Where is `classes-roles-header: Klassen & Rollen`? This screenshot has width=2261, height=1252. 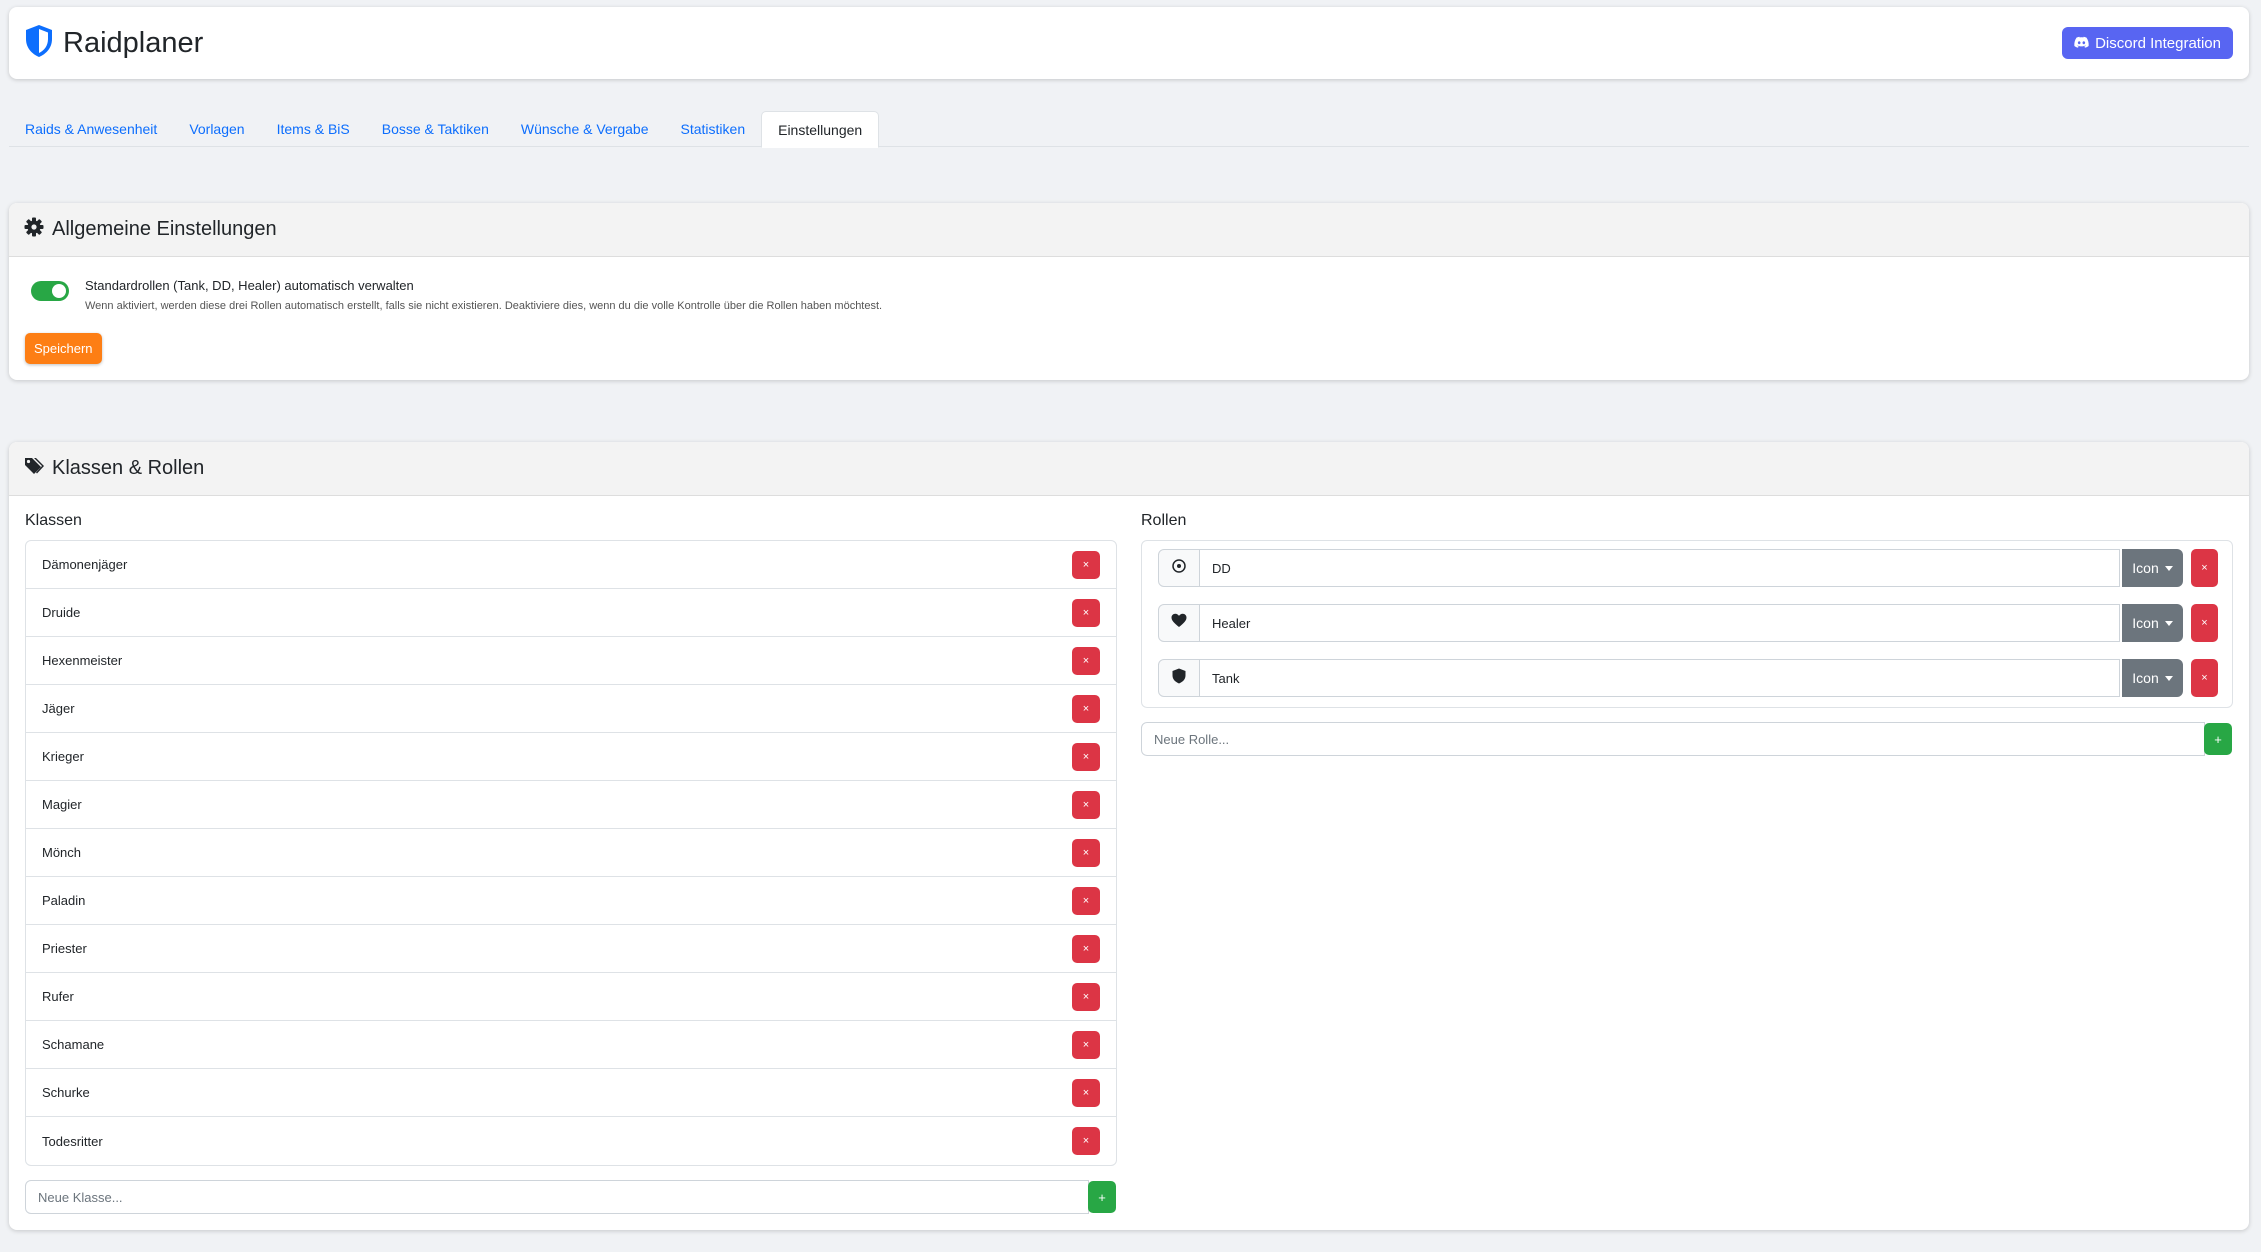
classes-roles-header: Klassen & Rollen is located at coordinates (1129, 469).